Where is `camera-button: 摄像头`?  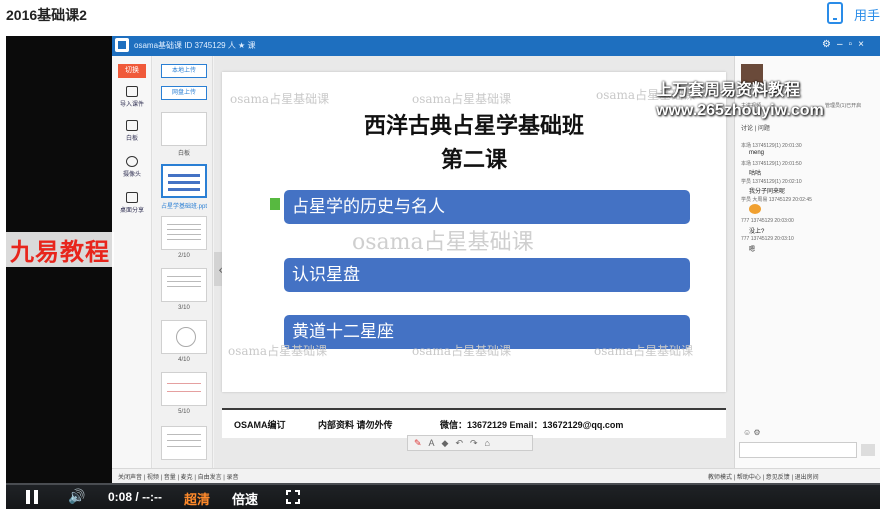
camera-button: 摄像头 is located at coordinates (132, 167).